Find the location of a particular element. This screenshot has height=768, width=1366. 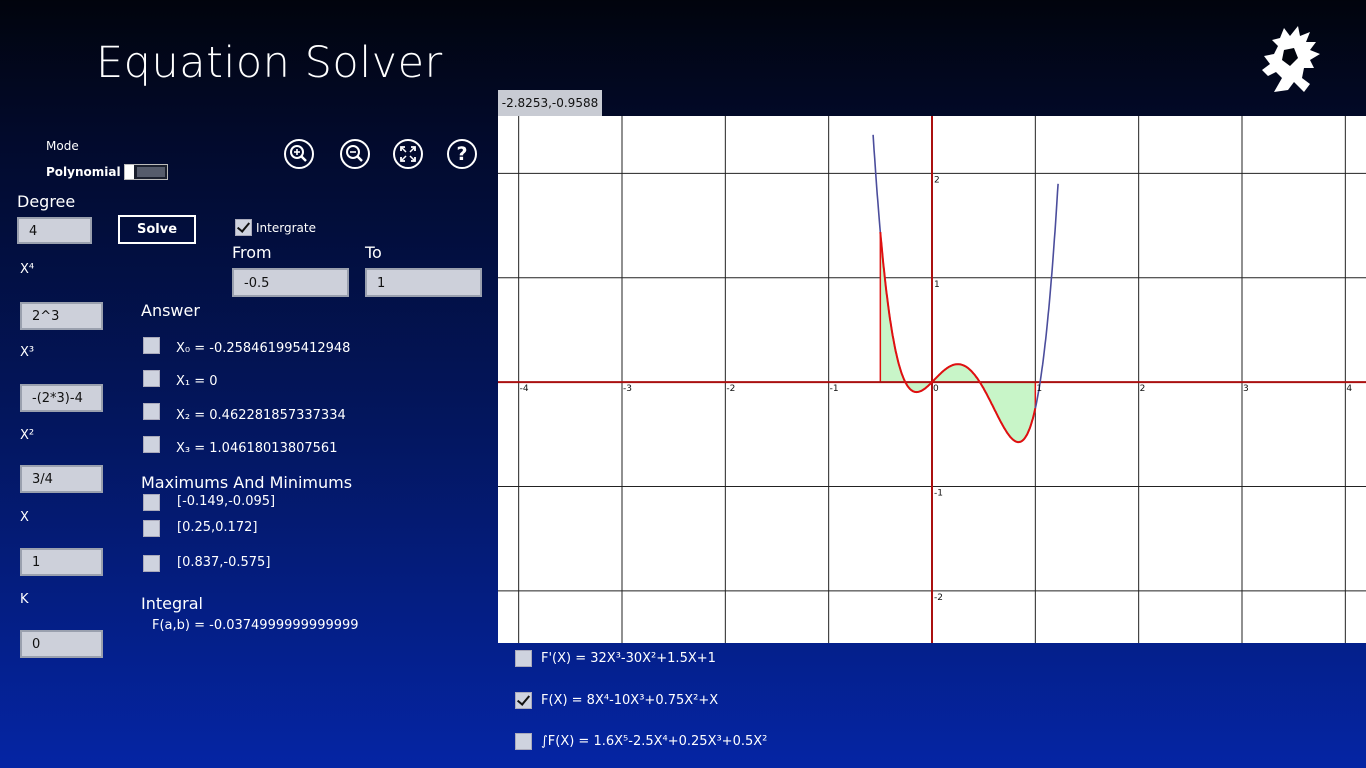

help-button: ? is located at coordinates (462, 154).